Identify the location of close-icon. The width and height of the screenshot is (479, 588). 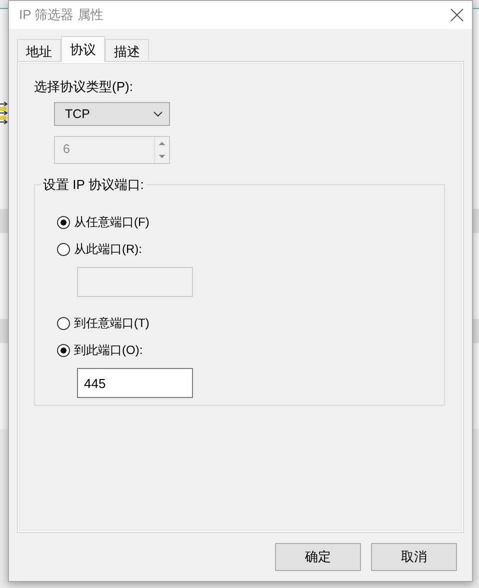
(457, 15).